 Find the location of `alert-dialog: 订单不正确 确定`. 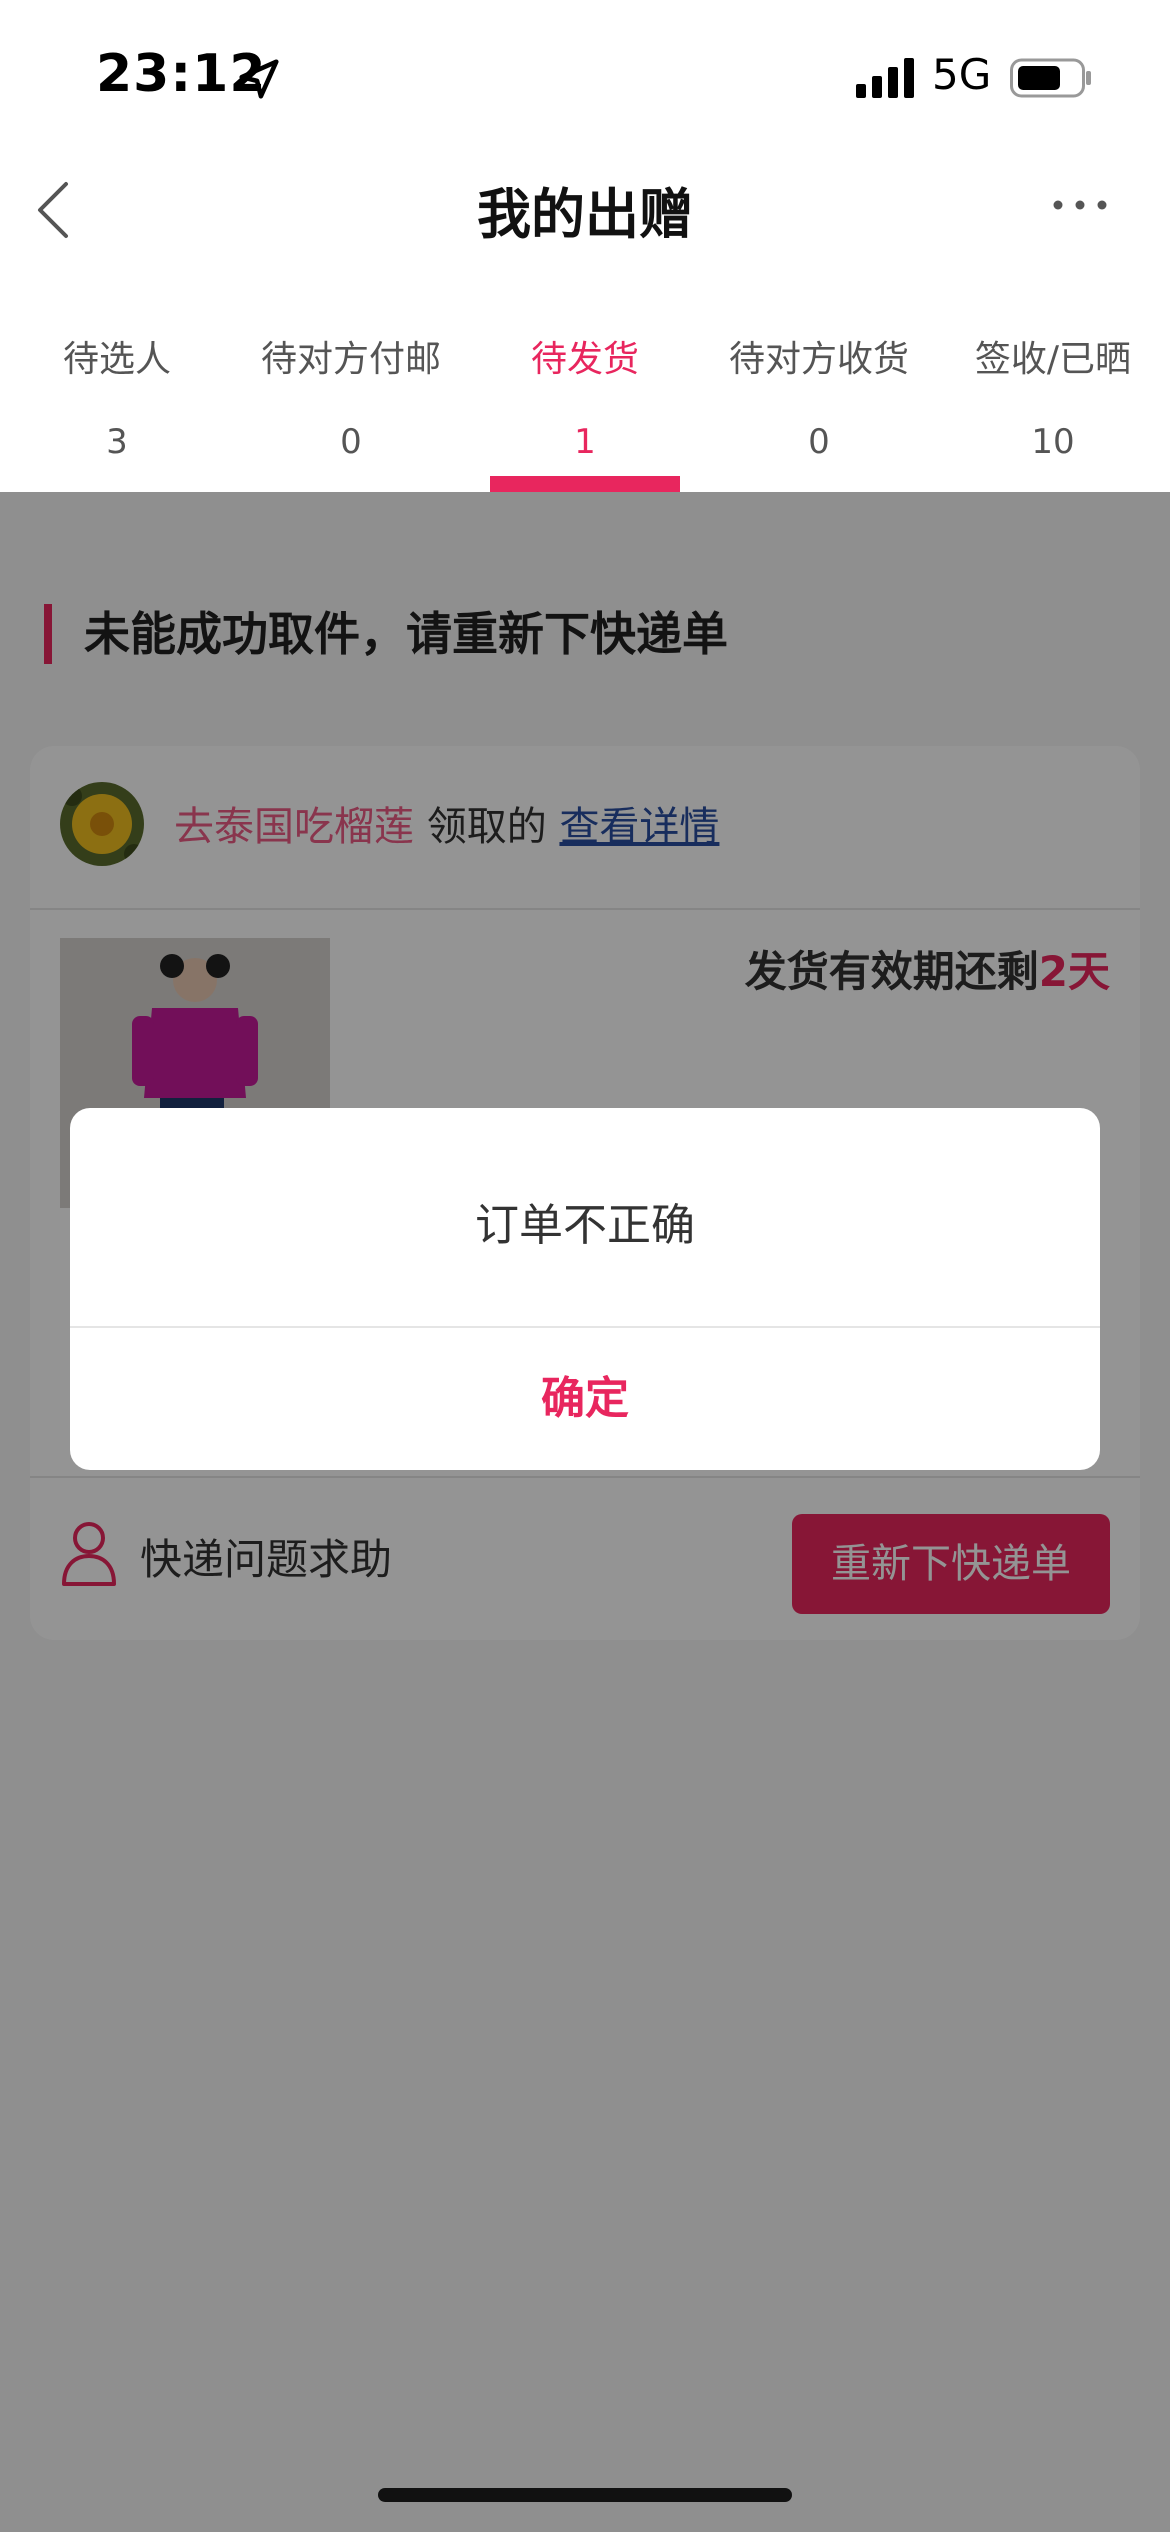

alert-dialog: 订单不正确 确定 is located at coordinates (585, 1289).